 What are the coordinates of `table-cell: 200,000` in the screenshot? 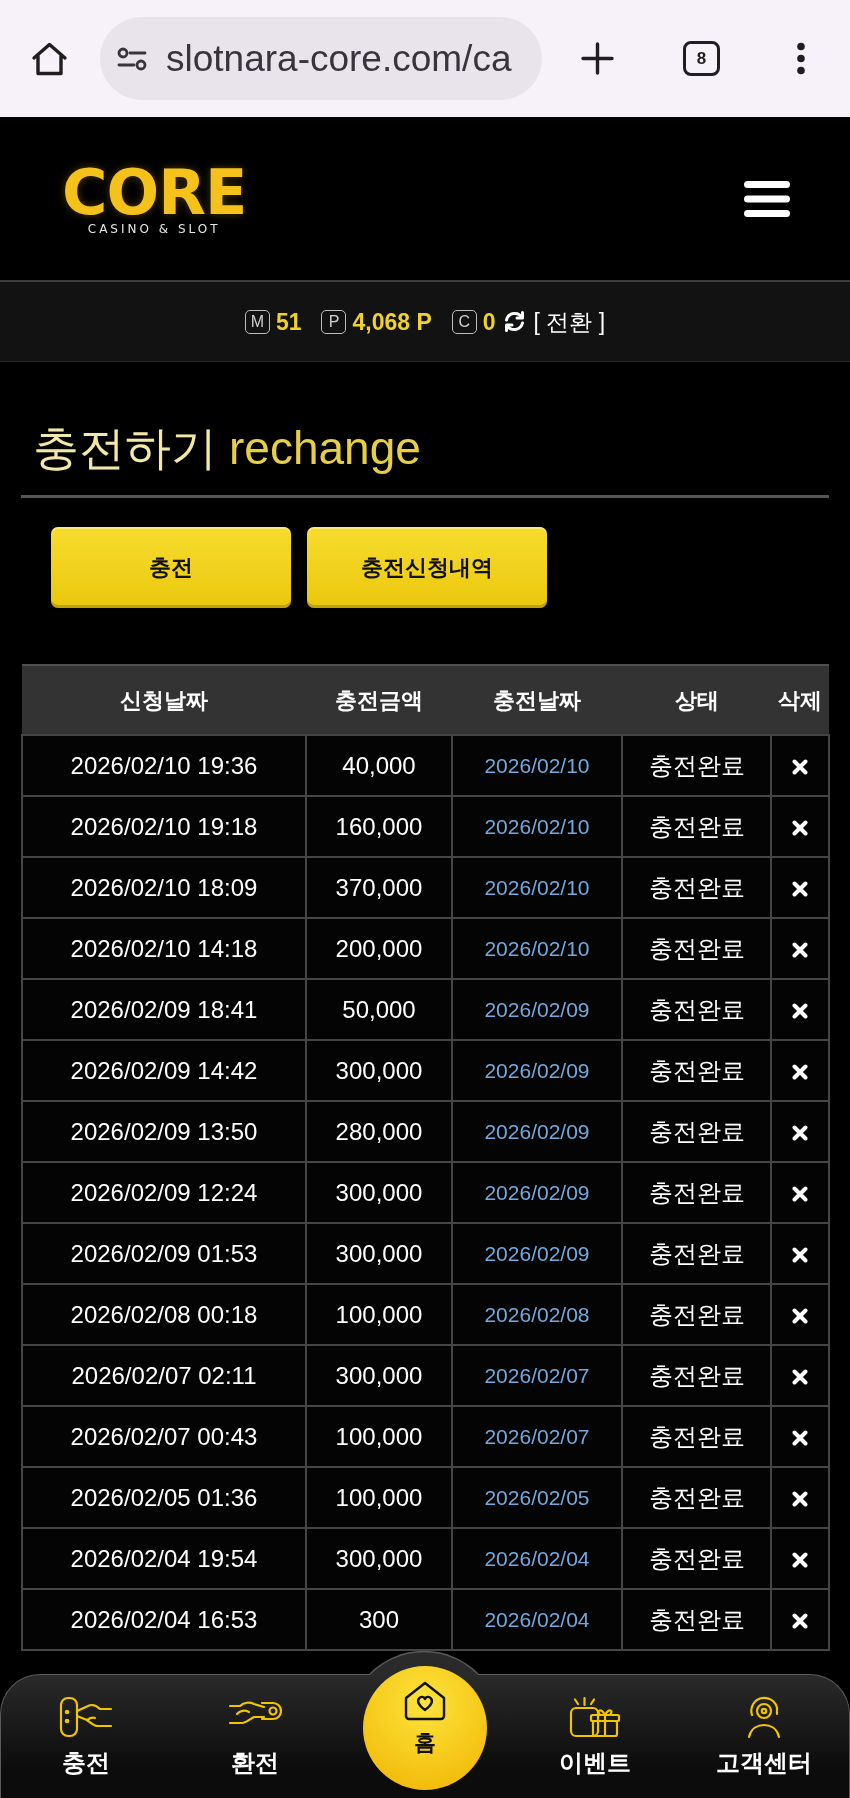 It's located at (379, 948).